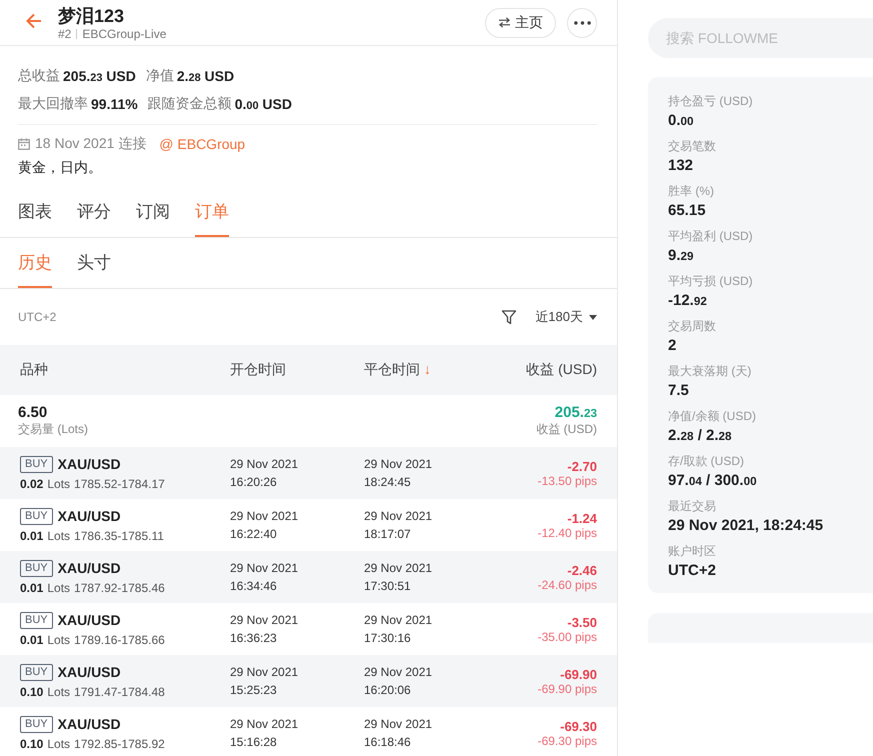  Describe the element at coordinates (254, 482) in the screenshot. I see `open-time: 16:20:26` at that location.